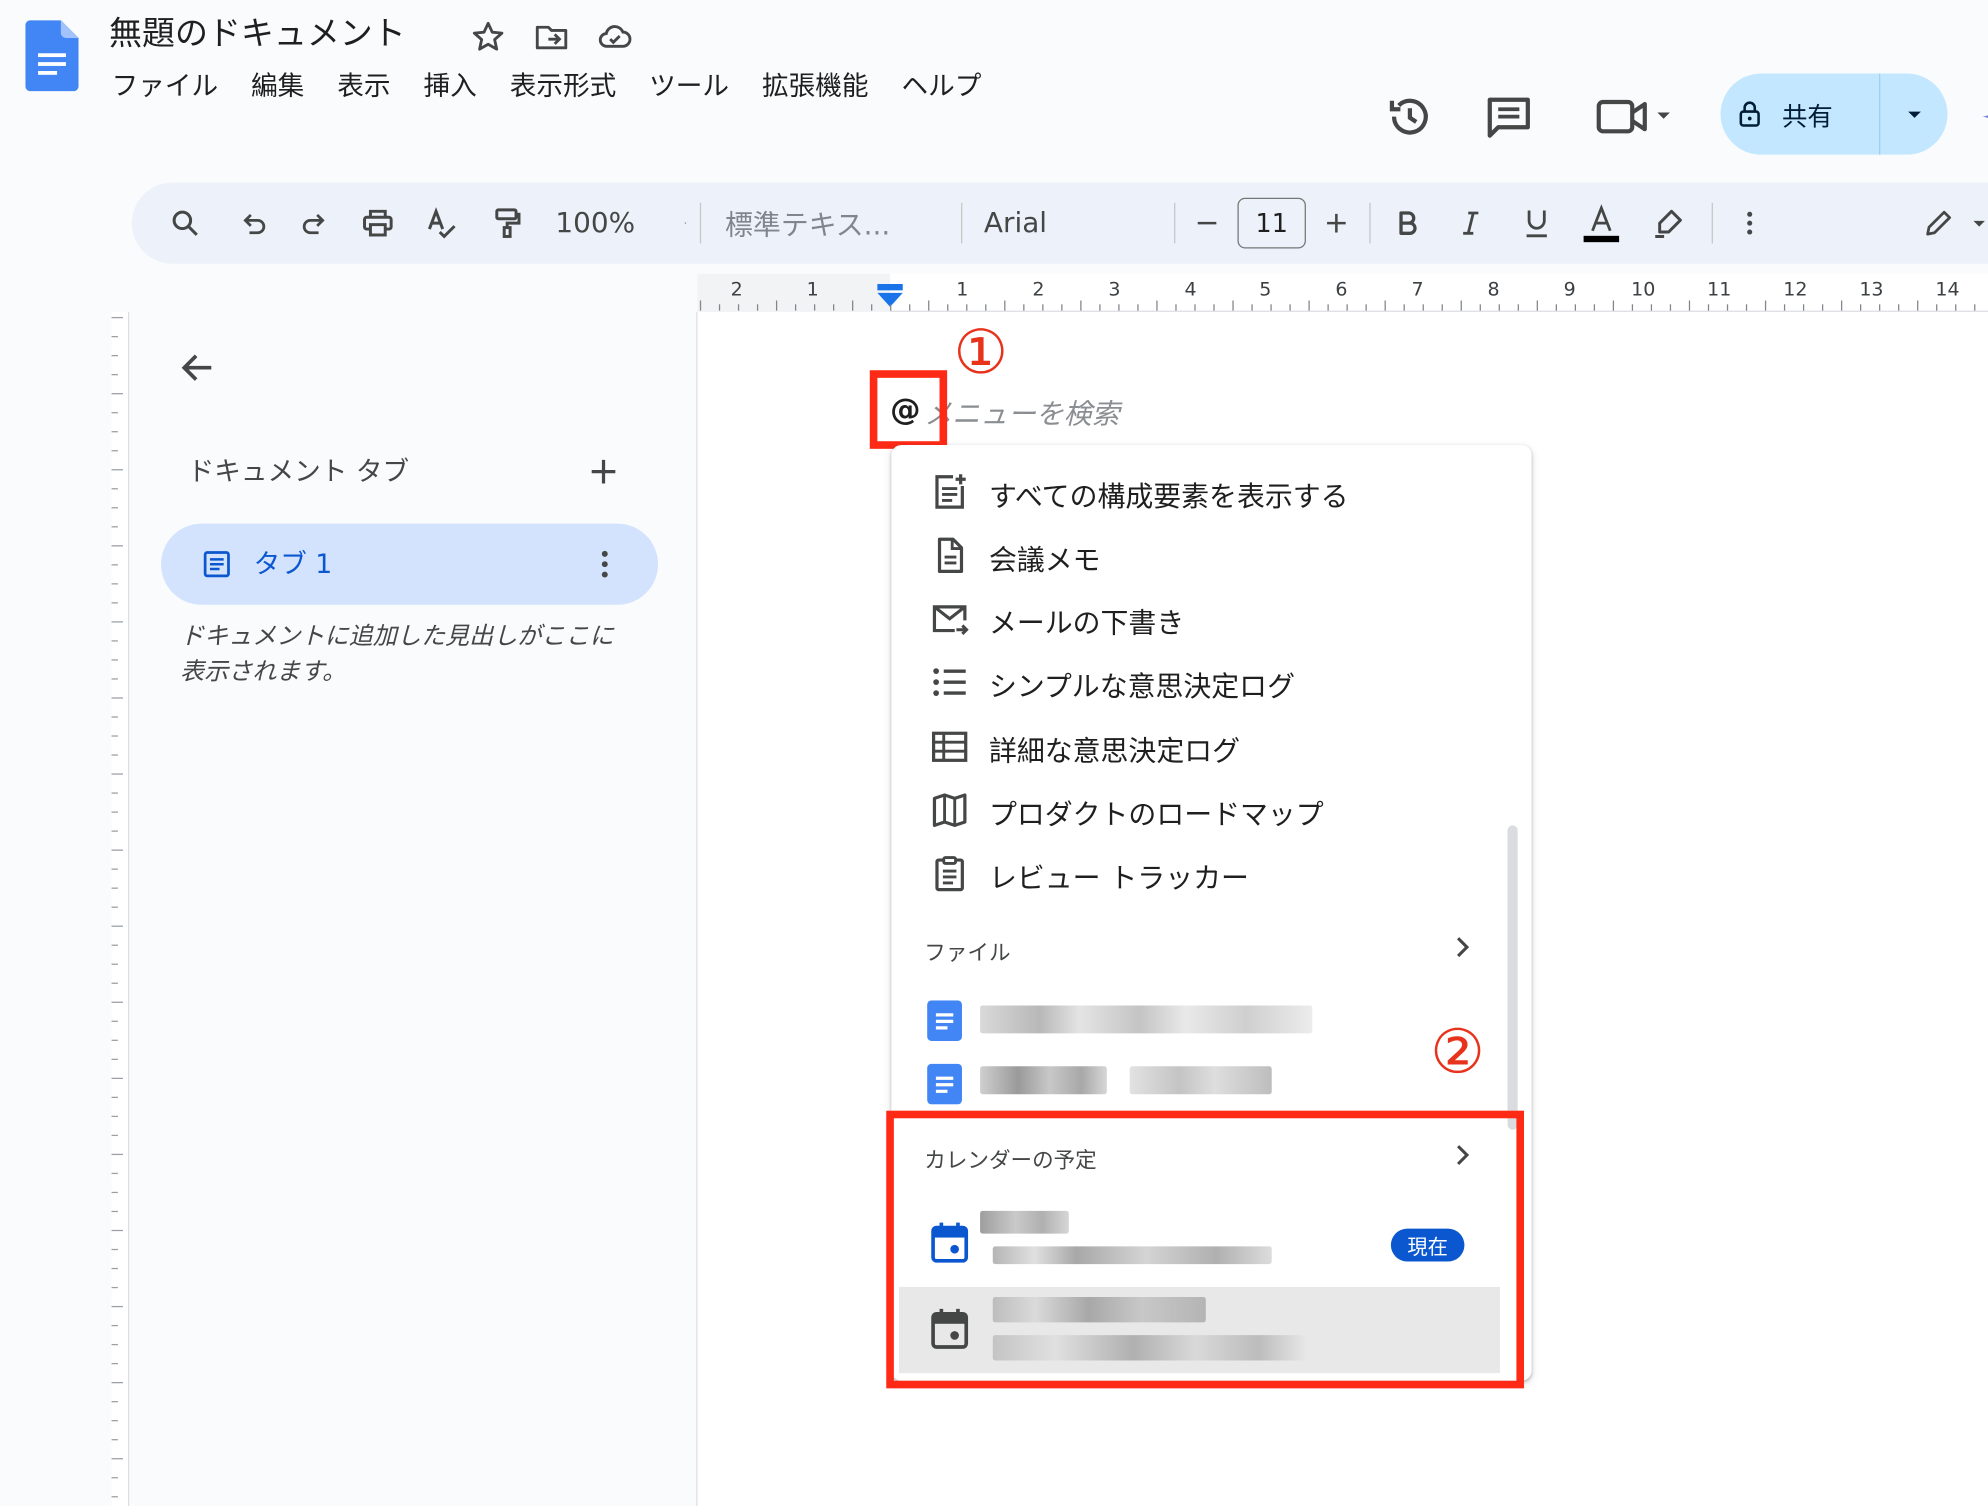  I want to click on italic-button, so click(1471, 223).